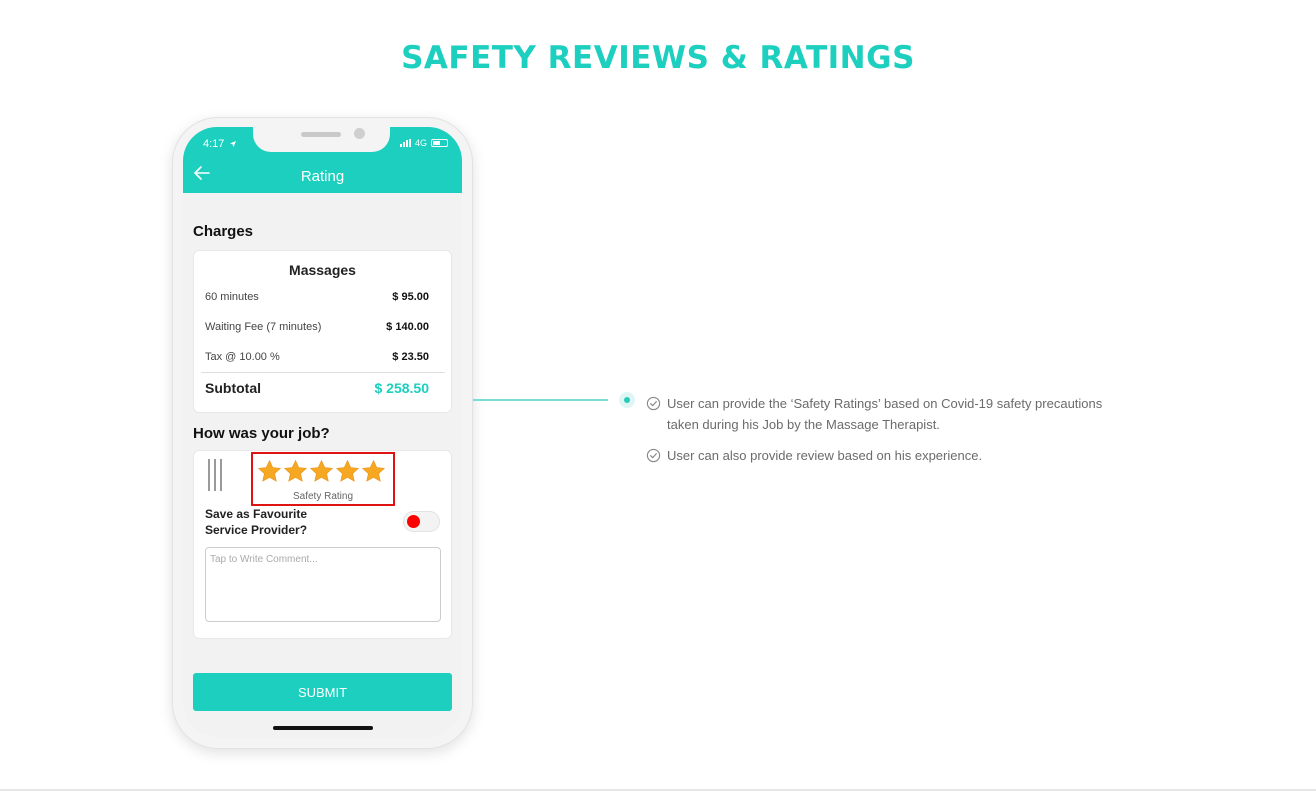 This screenshot has width=1316, height=791. I want to click on subtotal-row: Subtotal $ 258.50, so click(317, 388).